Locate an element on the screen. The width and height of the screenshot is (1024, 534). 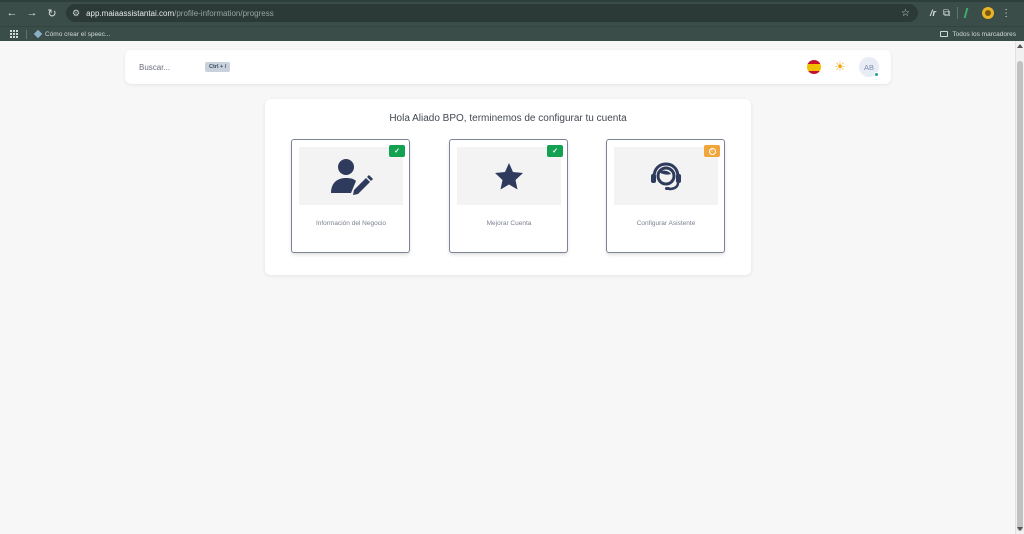
scroll-up-icon is located at coordinates (1020, 46).